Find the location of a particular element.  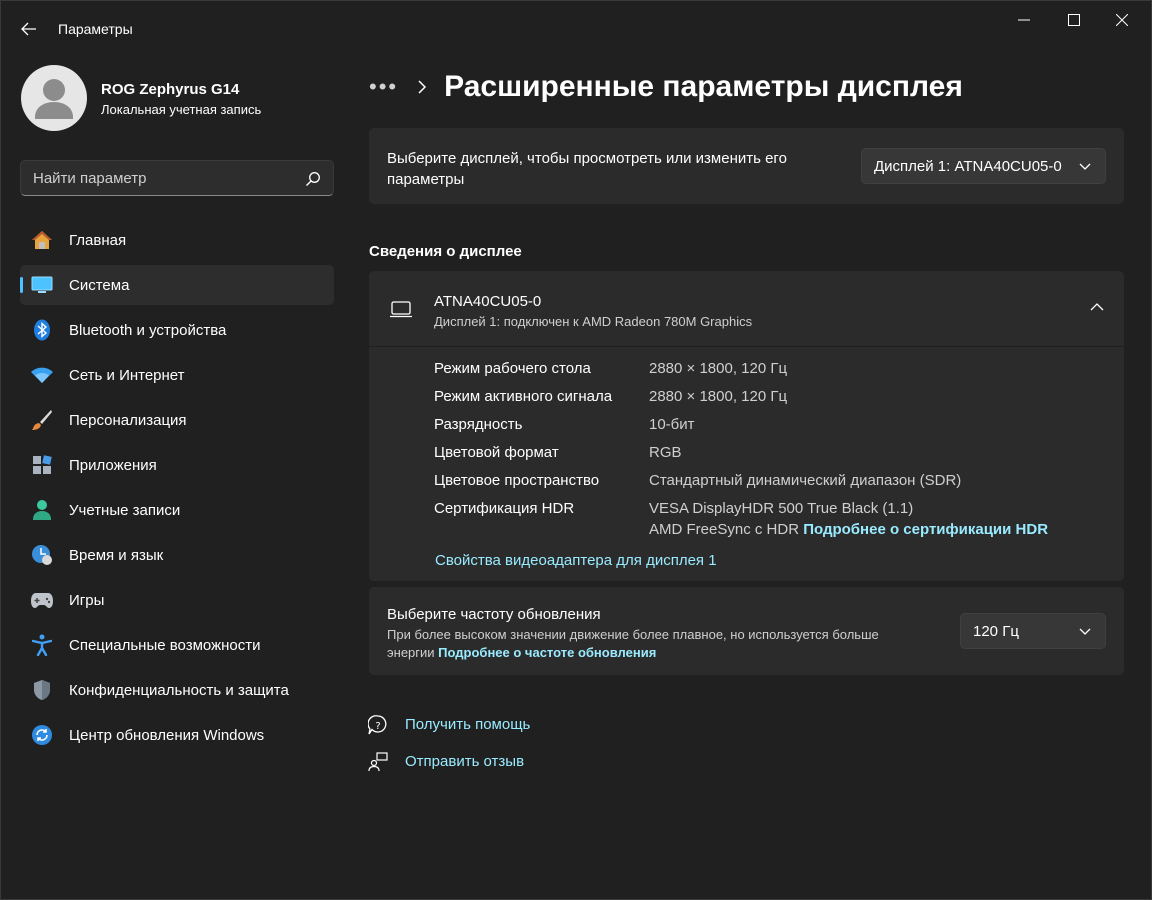

time-language-icon is located at coordinates (42, 555).